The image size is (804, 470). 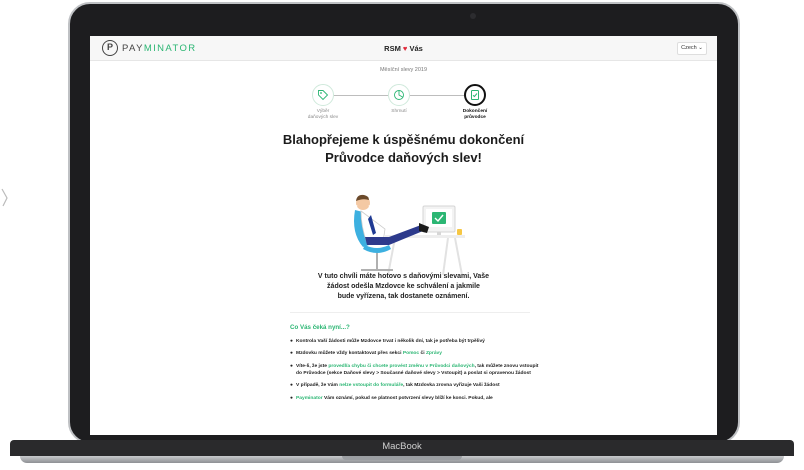 What do you see at coordinates (402, 446) in the screenshot?
I see `device-brand: MacBook` at bounding box center [402, 446].